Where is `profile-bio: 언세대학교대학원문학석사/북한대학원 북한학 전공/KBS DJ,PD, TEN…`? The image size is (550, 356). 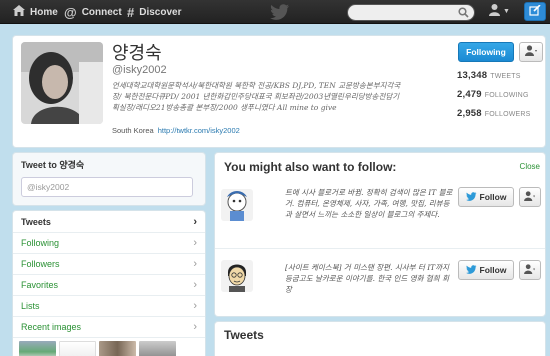 profile-bio: 언세대학교대학원문학석사/북한대학원 북한학 전공/KBS DJ,PD, TEN… is located at coordinates (256, 96).